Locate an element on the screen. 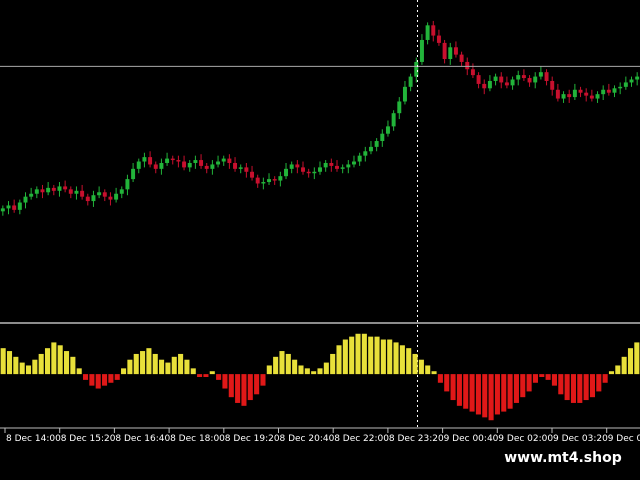 The image size is (640, 480). time-axis-label: 9 Dec 03:20 is located at coordinates (580, 439).